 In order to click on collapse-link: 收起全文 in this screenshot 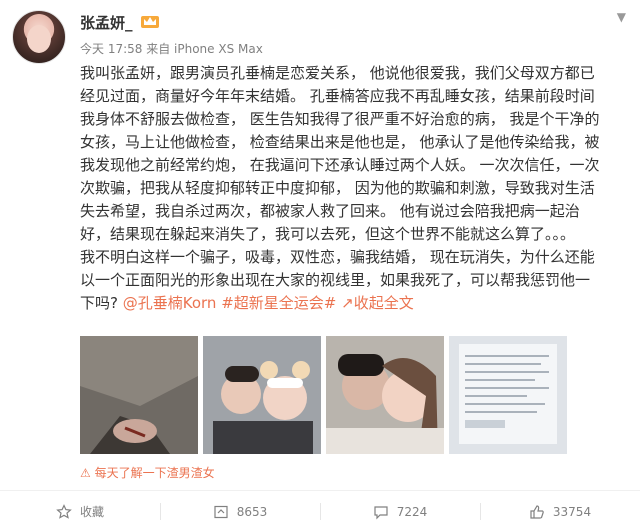, I will do `click(384, 303)`.